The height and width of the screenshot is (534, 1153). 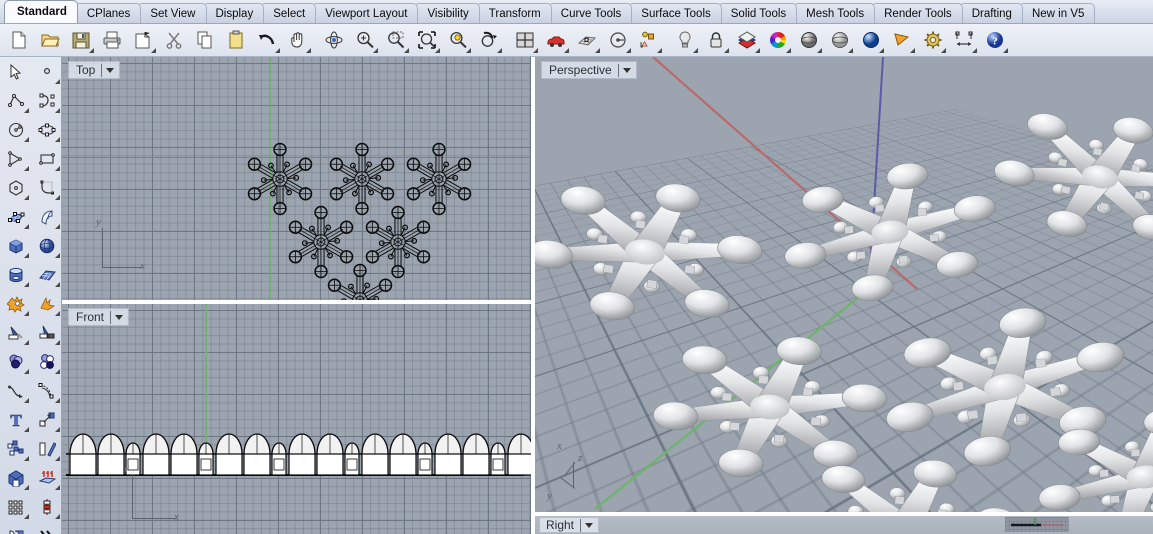 I want to click on rectangle-icon, so click(x=46, y=158).